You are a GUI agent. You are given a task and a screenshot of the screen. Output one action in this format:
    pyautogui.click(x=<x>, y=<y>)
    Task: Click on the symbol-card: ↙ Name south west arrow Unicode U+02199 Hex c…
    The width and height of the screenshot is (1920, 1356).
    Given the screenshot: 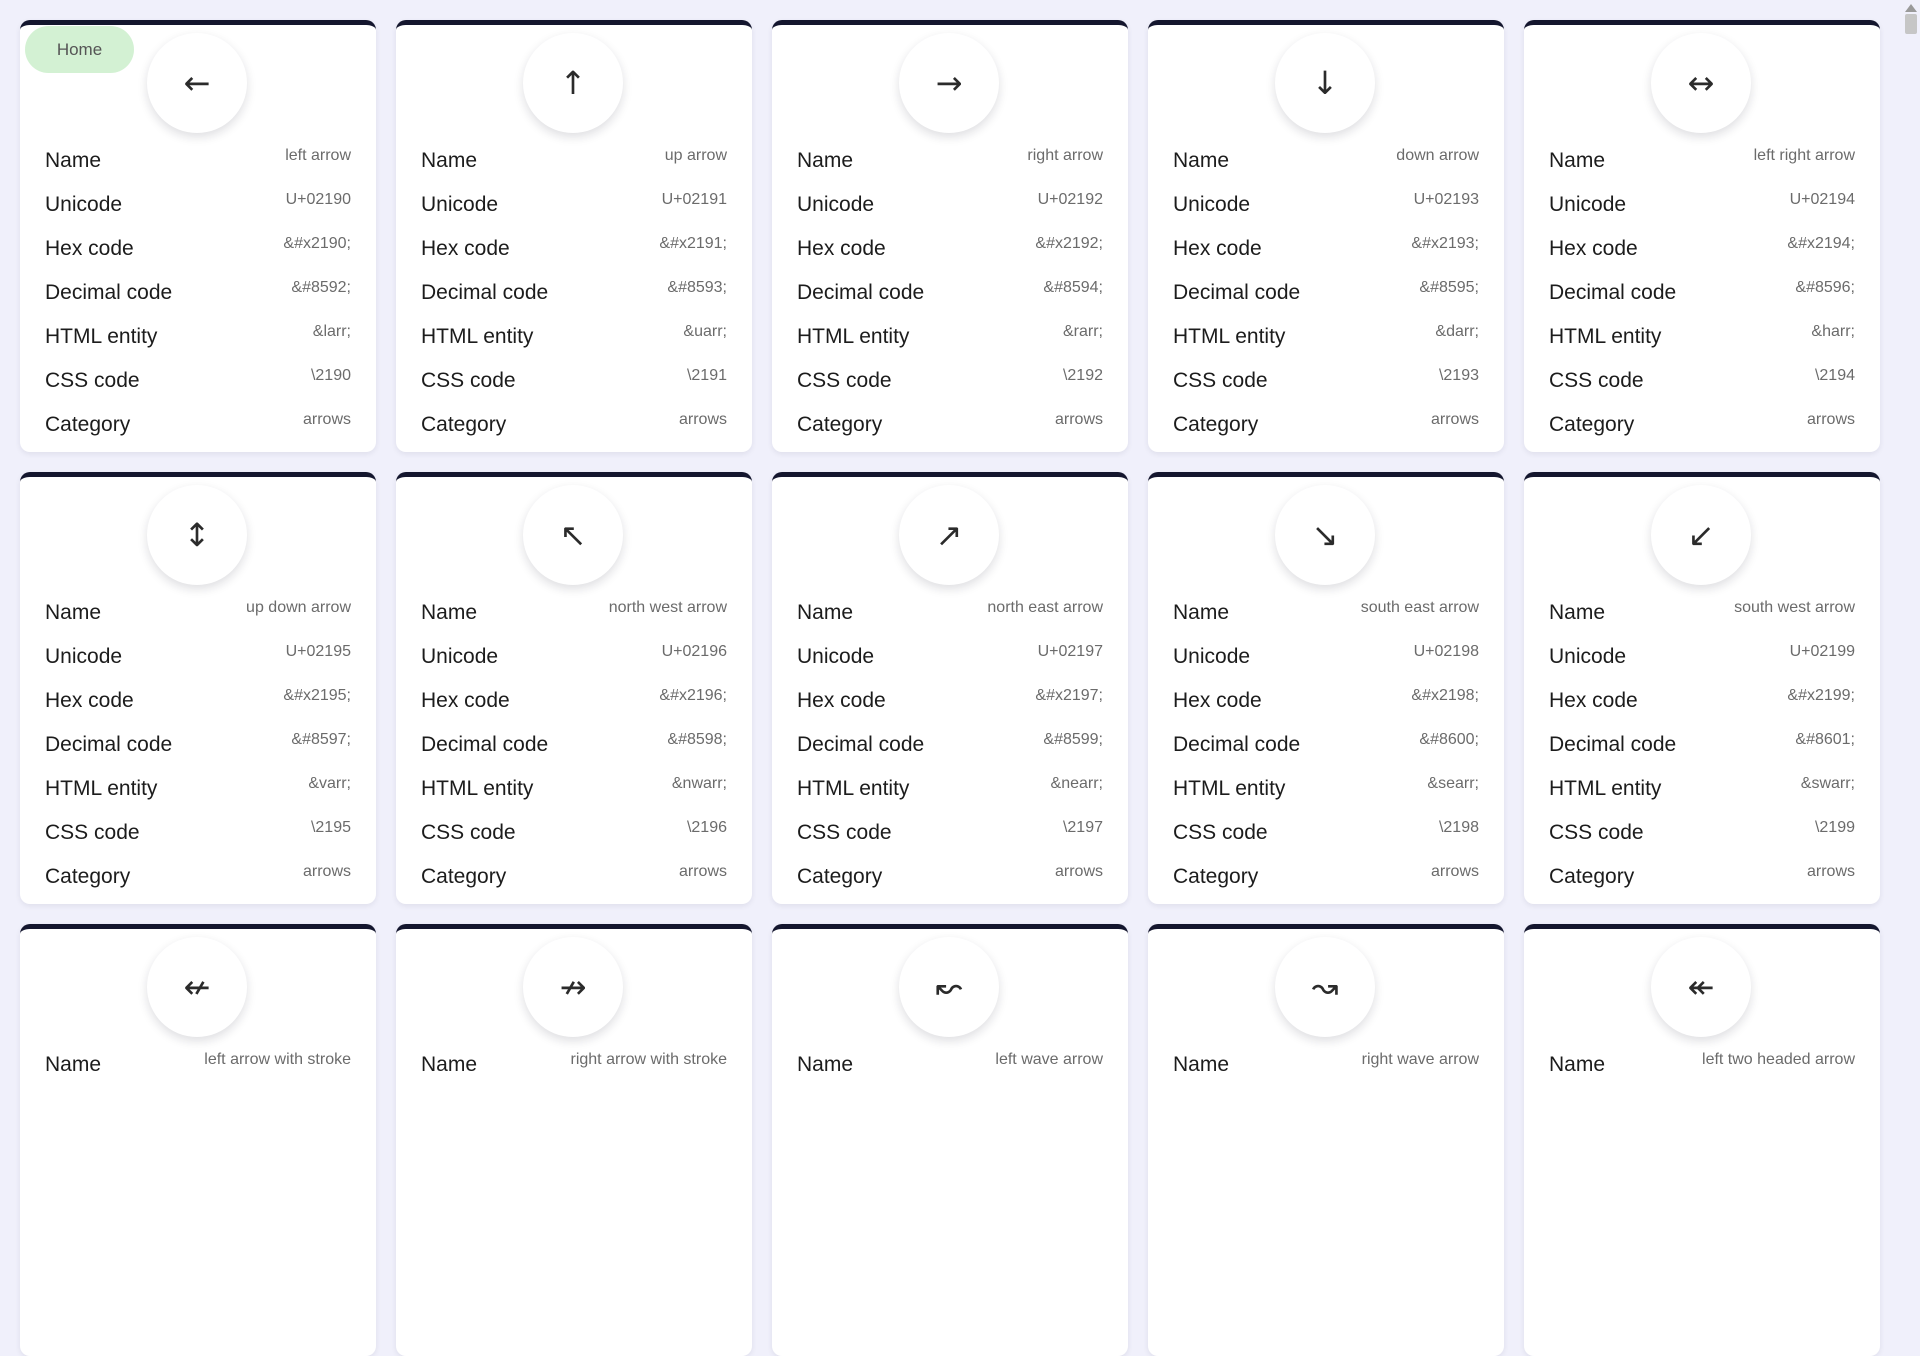 What is the action you would take?
    pyautogui.click(x=1702, y=688)
    